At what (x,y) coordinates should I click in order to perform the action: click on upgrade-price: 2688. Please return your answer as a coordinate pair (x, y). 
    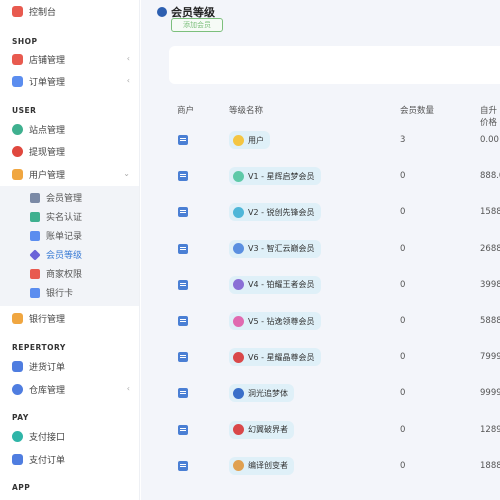
    Looking at the image, I should click on (490, 248).